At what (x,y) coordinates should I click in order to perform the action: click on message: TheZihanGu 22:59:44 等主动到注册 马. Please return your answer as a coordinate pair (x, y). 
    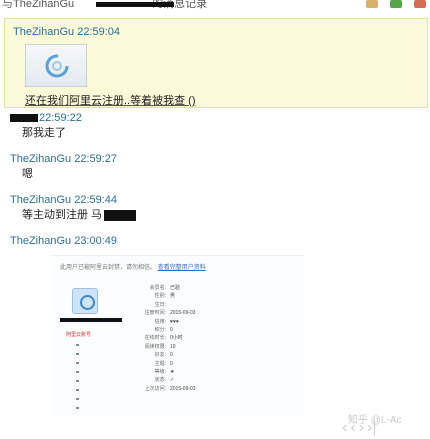
    Looking at the image, I should click on (73, 208).